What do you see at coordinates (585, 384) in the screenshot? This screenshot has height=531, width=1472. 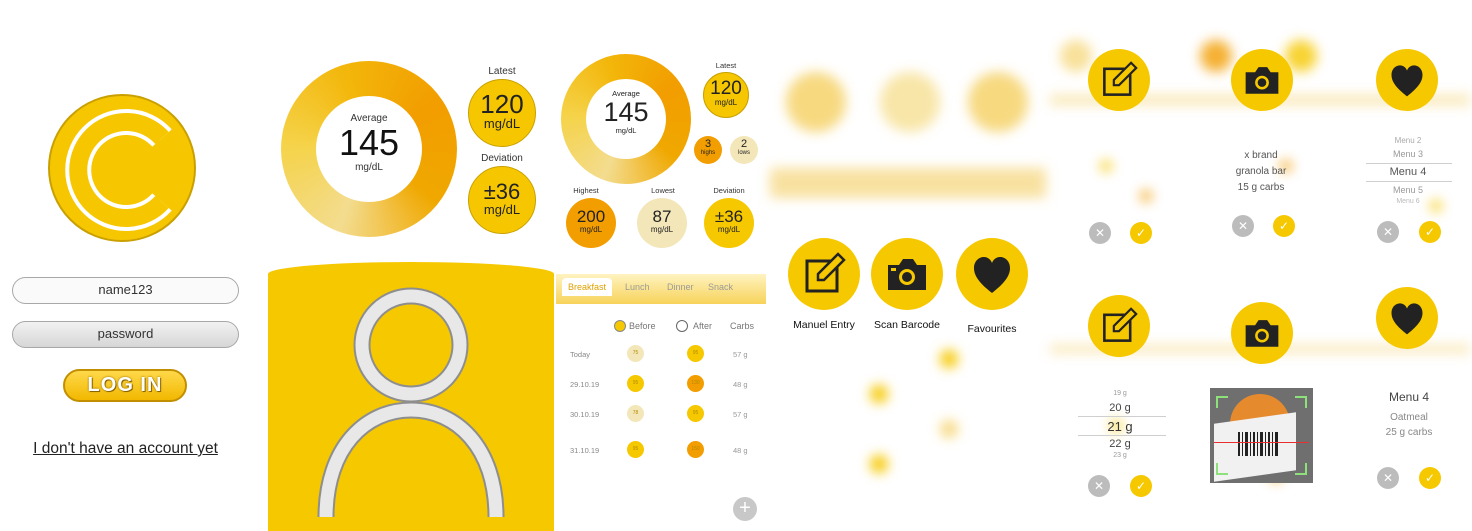 I see `row-date: 29.10.19` at bounding box center [585, 384].